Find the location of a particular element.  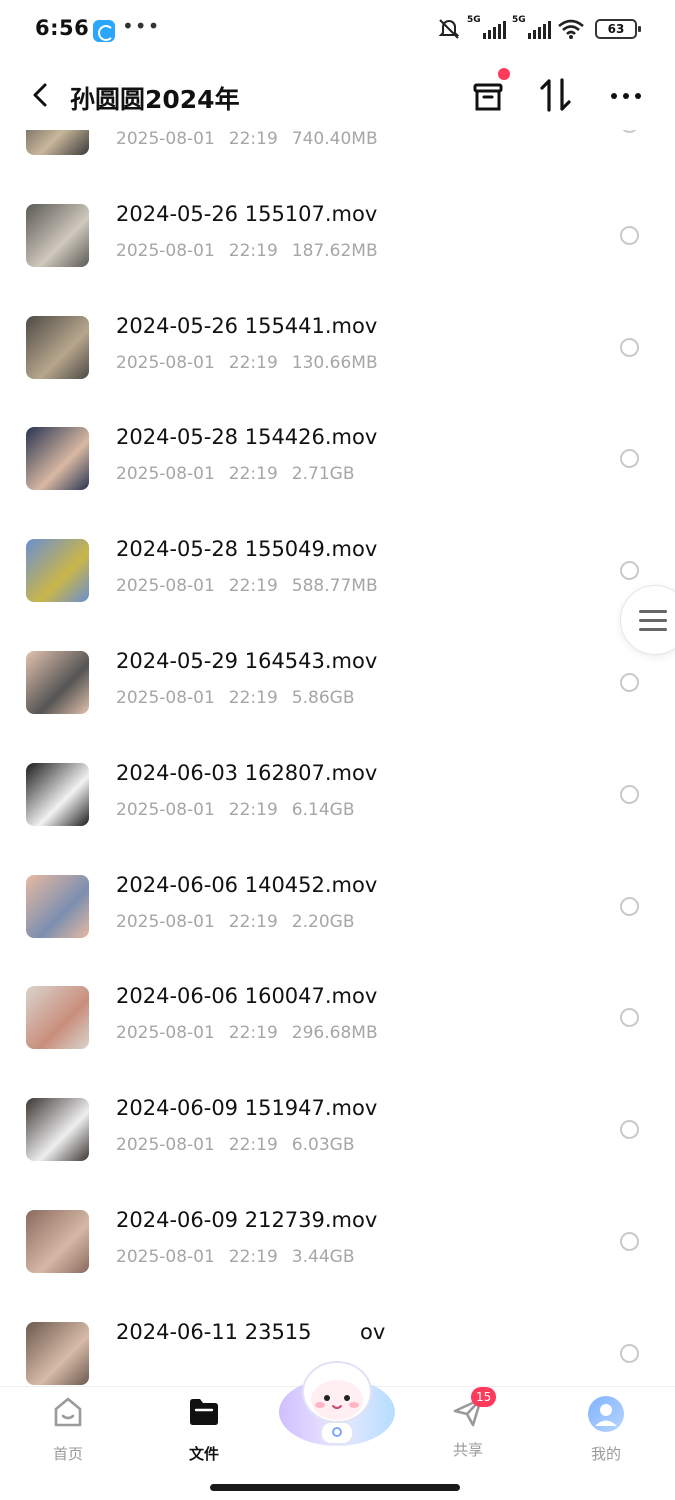

share-icon-wrap: 15 is located at coordinates (474, 1408).